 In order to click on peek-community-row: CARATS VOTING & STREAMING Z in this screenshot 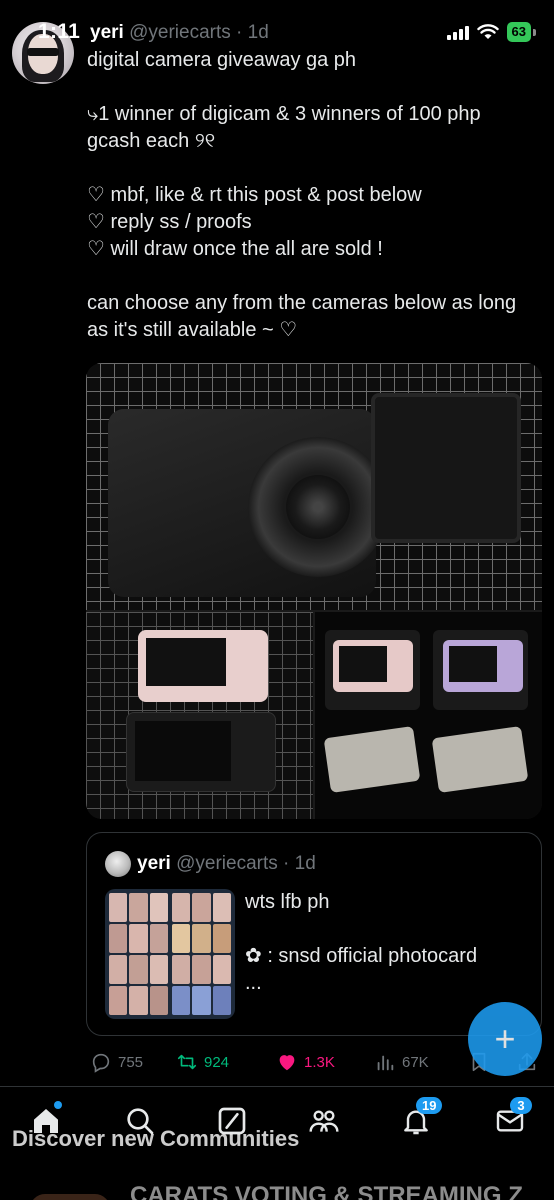, I will do `click(277, 1190)`.